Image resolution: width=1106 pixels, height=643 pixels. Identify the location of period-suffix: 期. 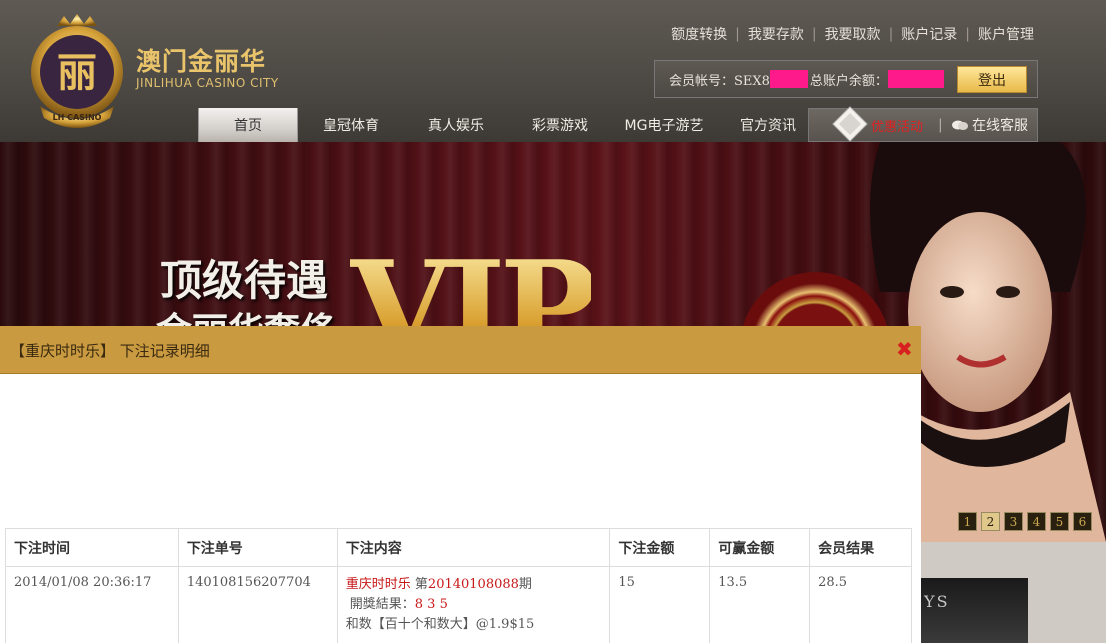
(525, 584).